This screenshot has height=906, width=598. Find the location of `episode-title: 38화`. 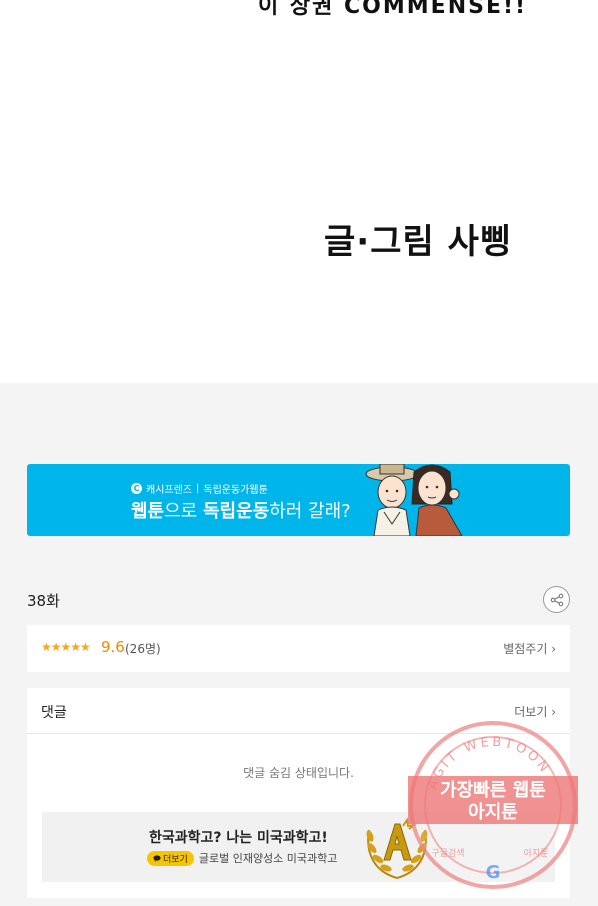

episode-title: 38화 is located at coordinates (43, 601).